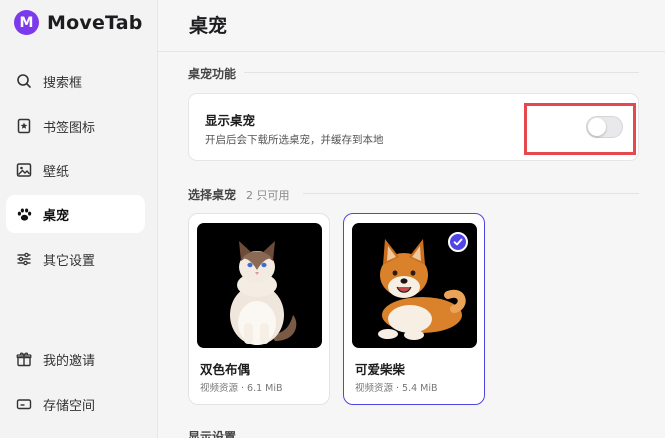 This screenshot has width=665, height=438. Describe the element at coordinates (56, 216) in the screenshot. I see `sidebar-item-label: 桌宠` at that location.